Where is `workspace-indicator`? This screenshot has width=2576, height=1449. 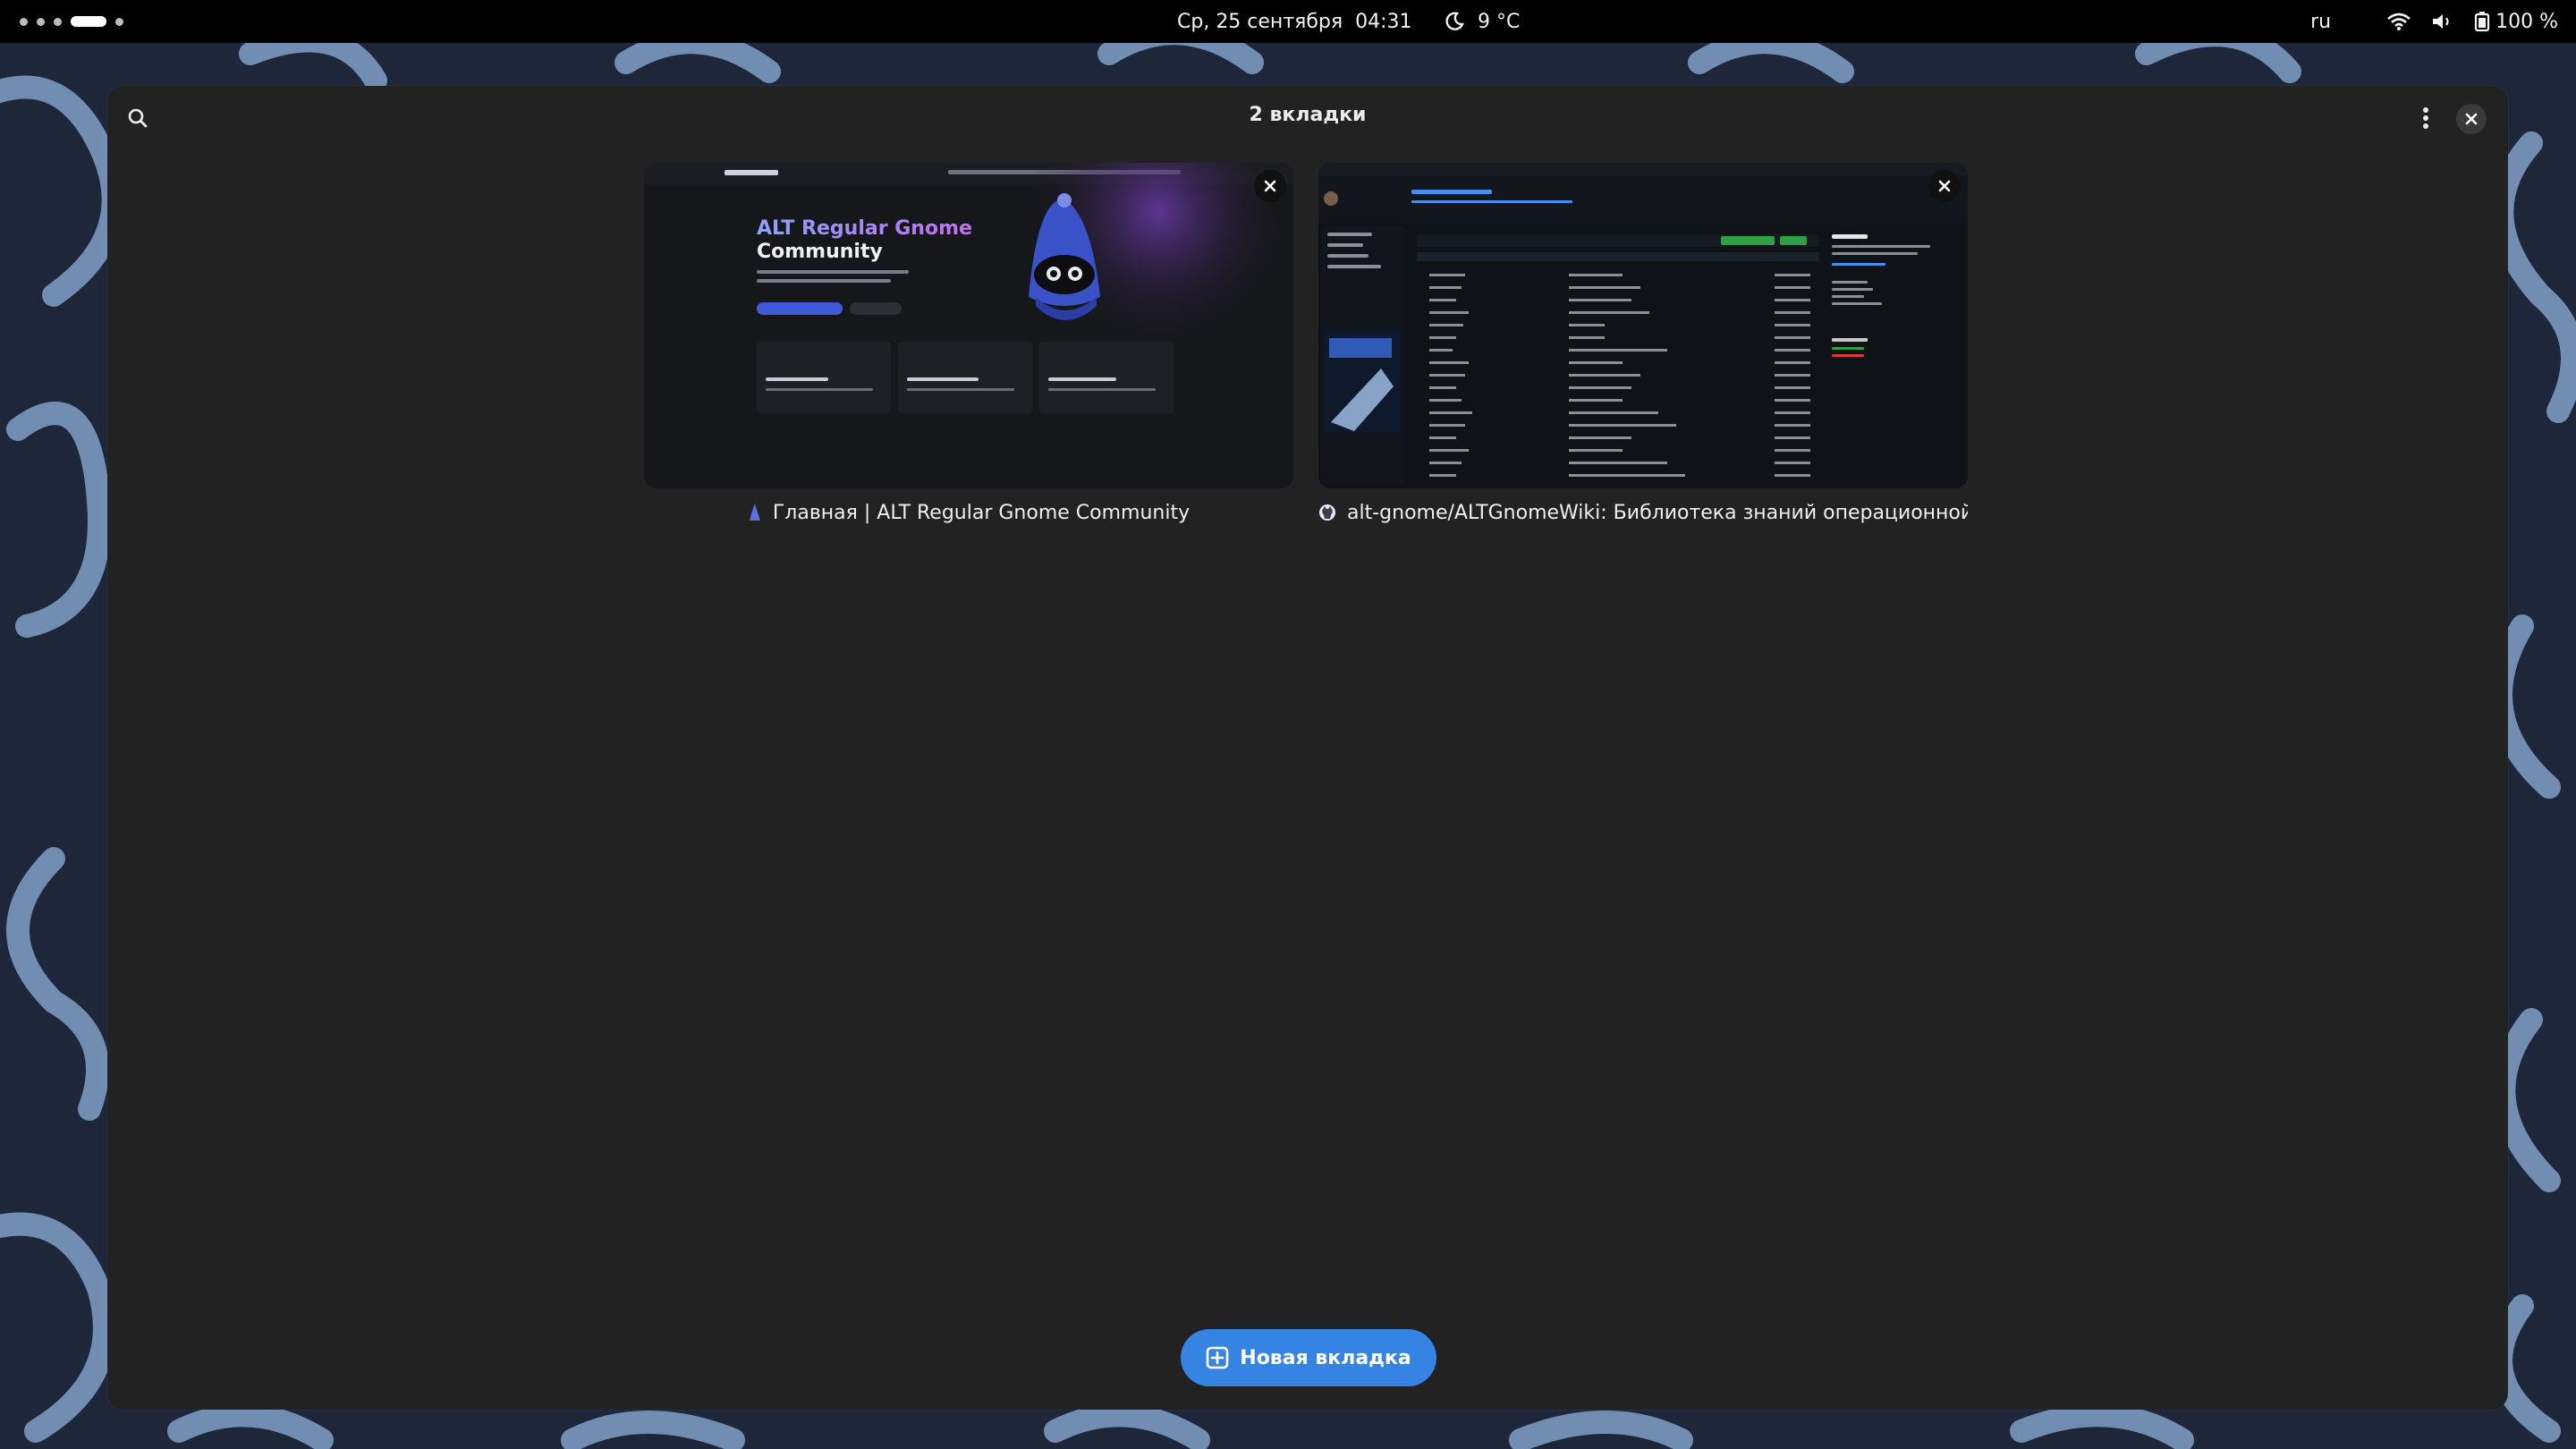
workspace-indicator is located at coordinates (71, 21).